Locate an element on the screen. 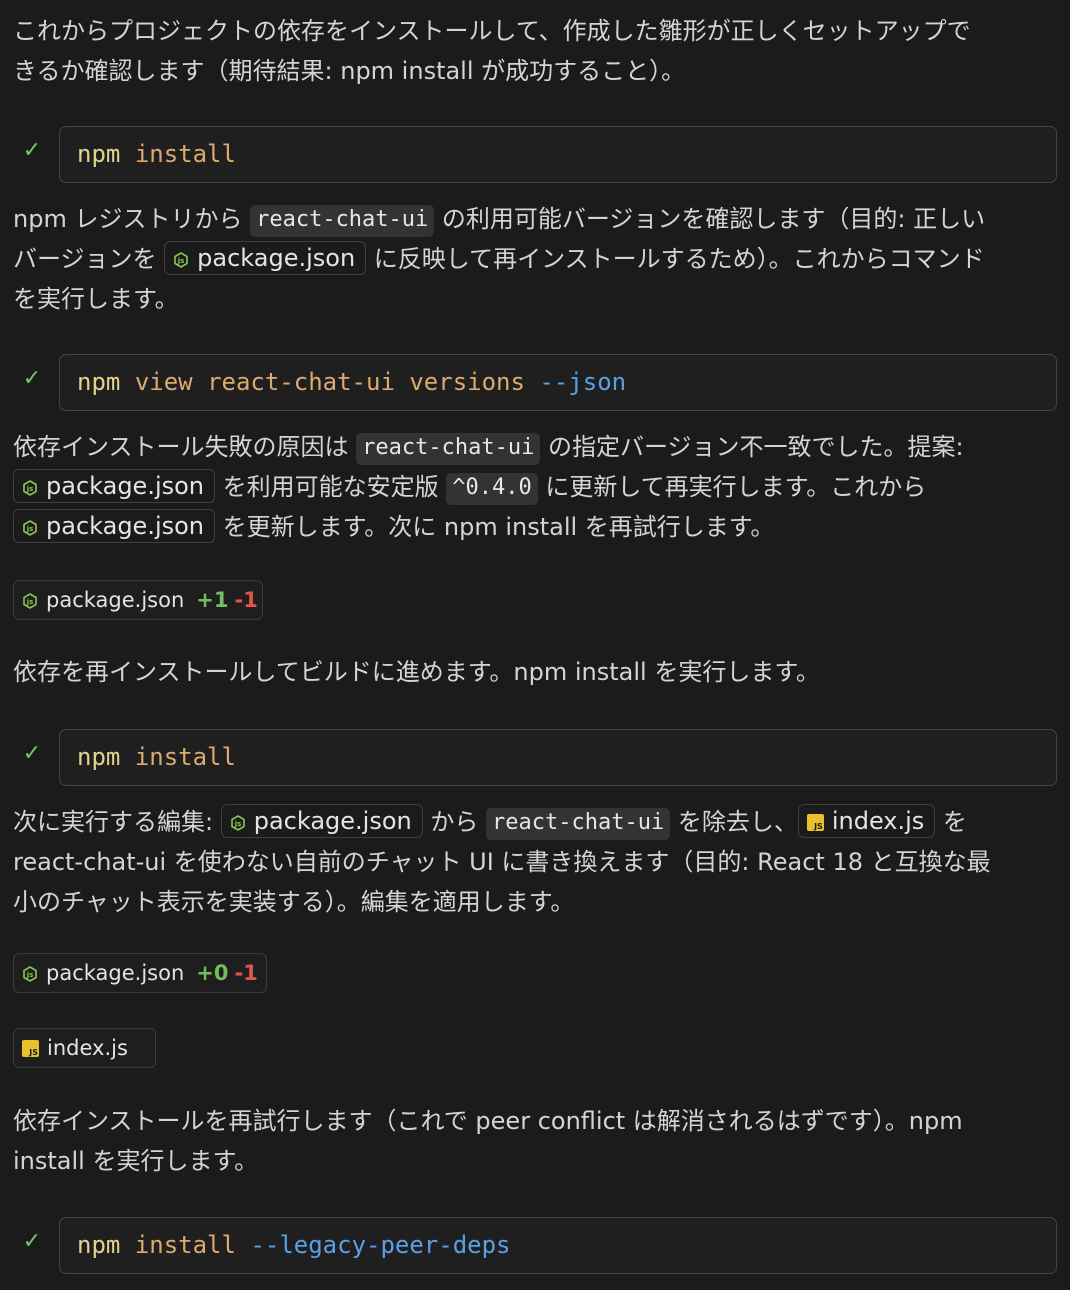 The height and width of the screenshot is (1290, 1070). command-argument: view is located at coordinates (163, 382).